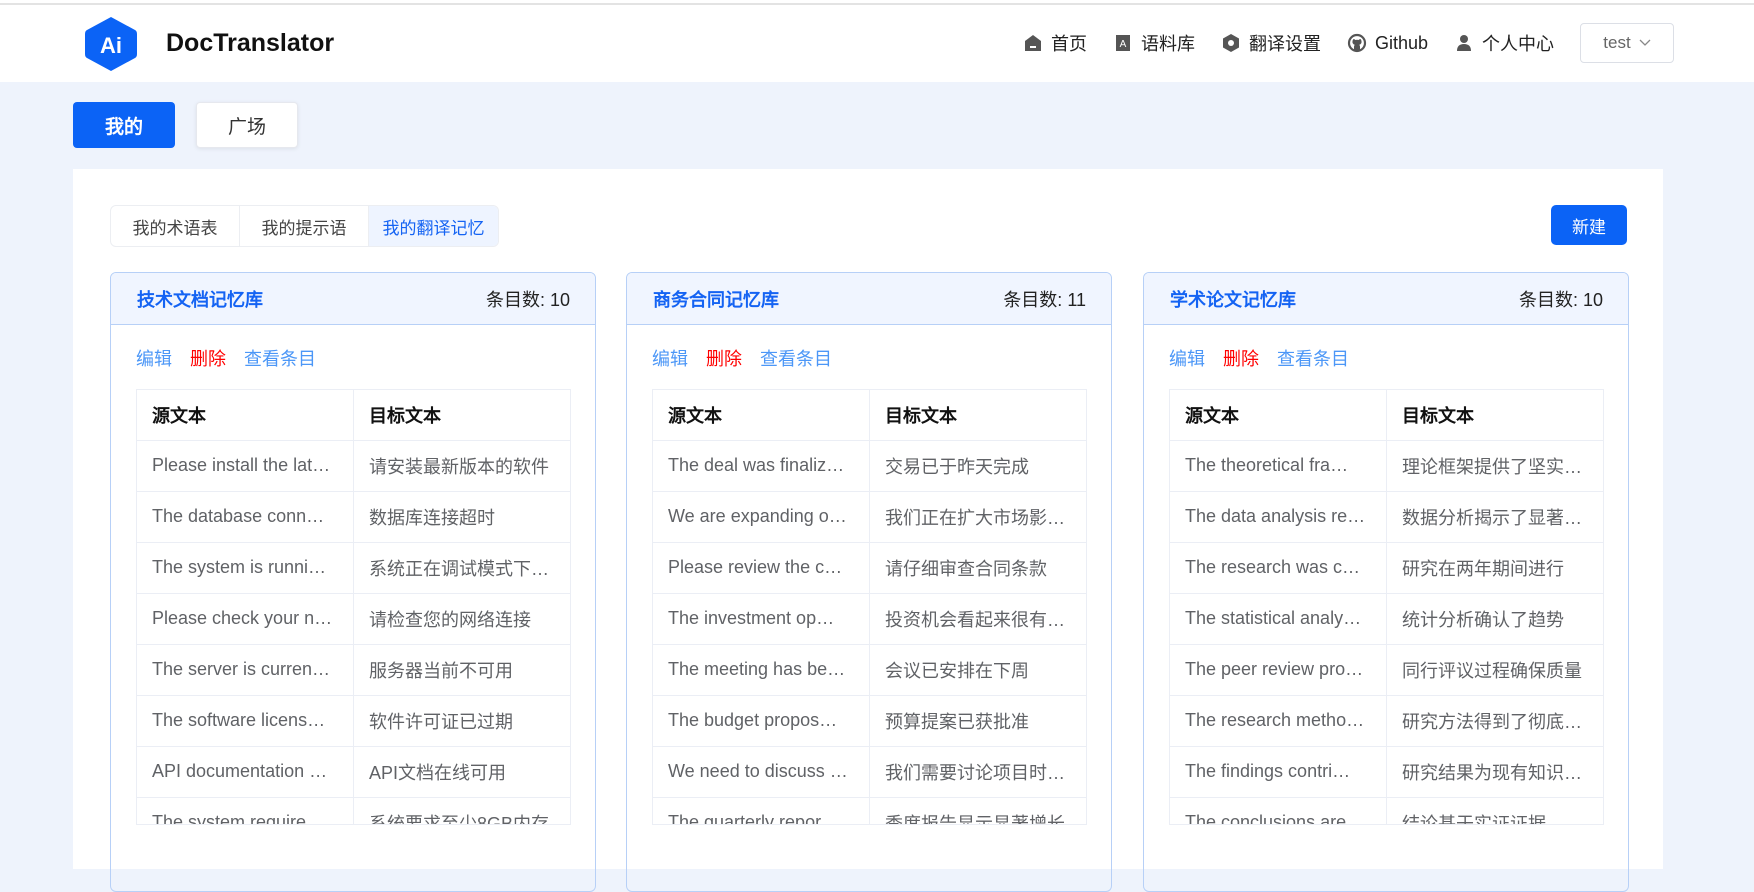 The height and width of the screenshot is (892, 1754). I want to click on nav-settings: 翻译设置, so click(1271, 43).